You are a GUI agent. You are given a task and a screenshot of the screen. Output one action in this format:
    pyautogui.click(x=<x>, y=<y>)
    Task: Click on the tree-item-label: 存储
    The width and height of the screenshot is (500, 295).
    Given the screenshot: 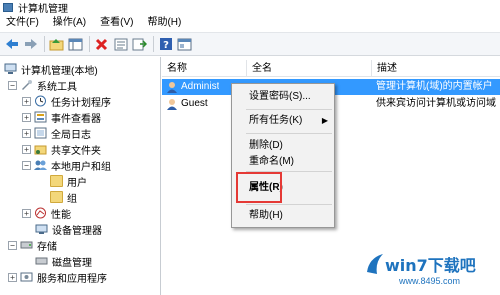 What is the action you would take?
    pyautogui.click(x=47, y=247)
    